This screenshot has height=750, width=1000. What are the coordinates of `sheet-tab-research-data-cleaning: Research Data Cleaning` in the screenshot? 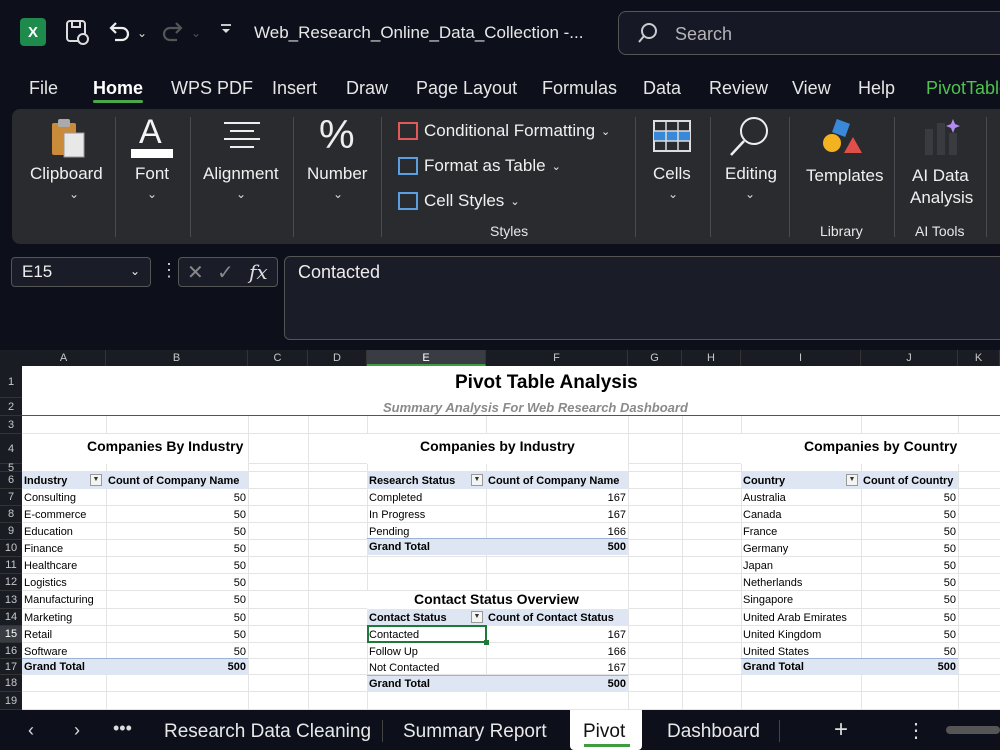 It's located at (267, 732).